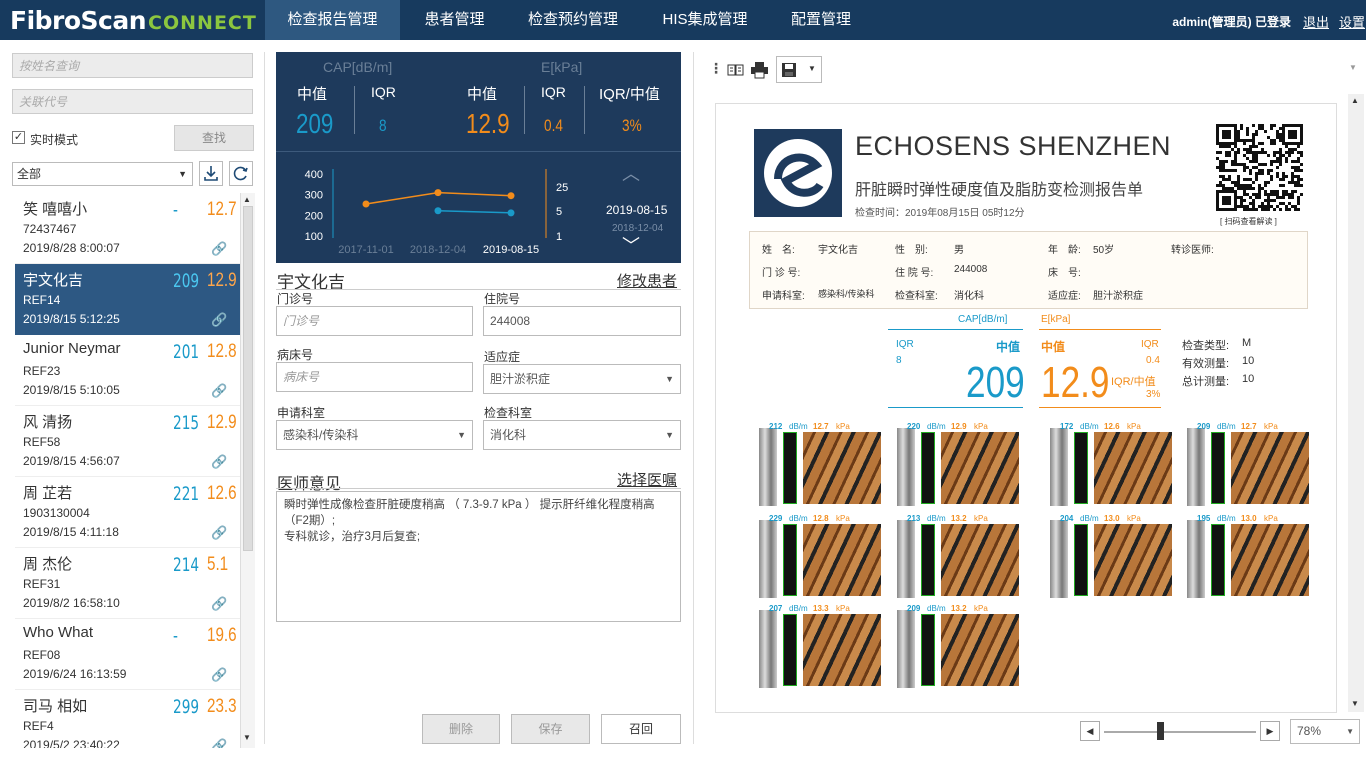 The height and width of the screenshot is (758, 1366). What do you see at coordinates (550, 729) in the screenshot?
I see `save-button: 保存` at bounding box center [550, 729].